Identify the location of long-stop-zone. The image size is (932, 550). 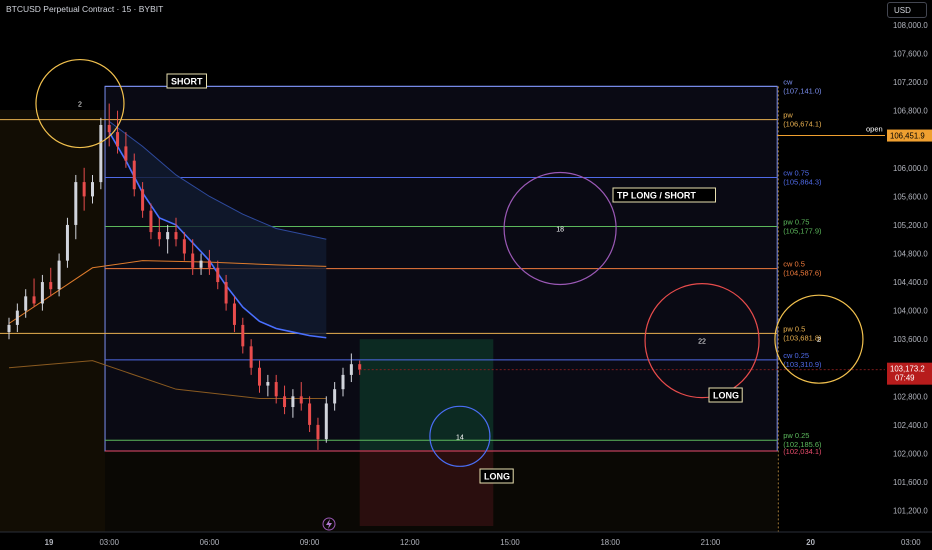
(426, 488).